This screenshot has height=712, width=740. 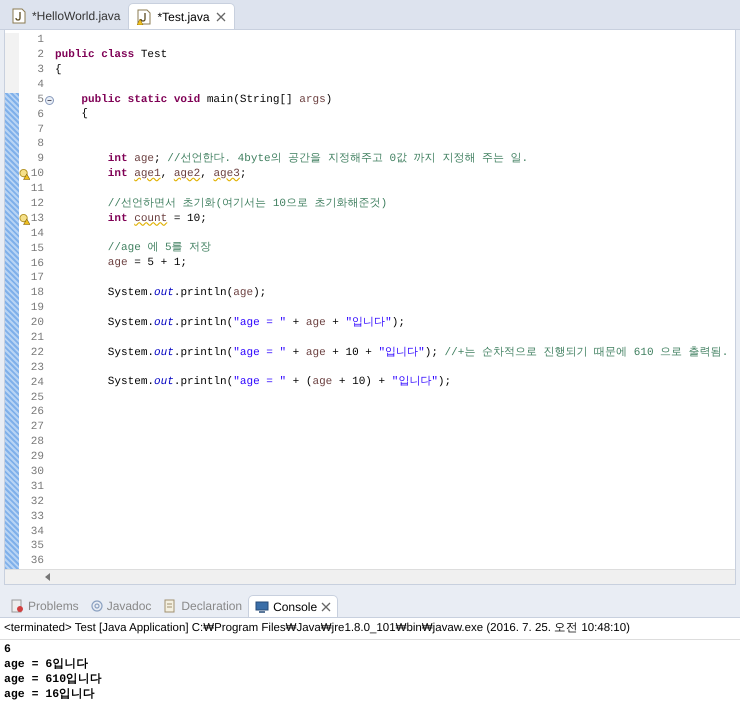 I want to click on editor-tab: *Test.java, so click(x=181, y=16).